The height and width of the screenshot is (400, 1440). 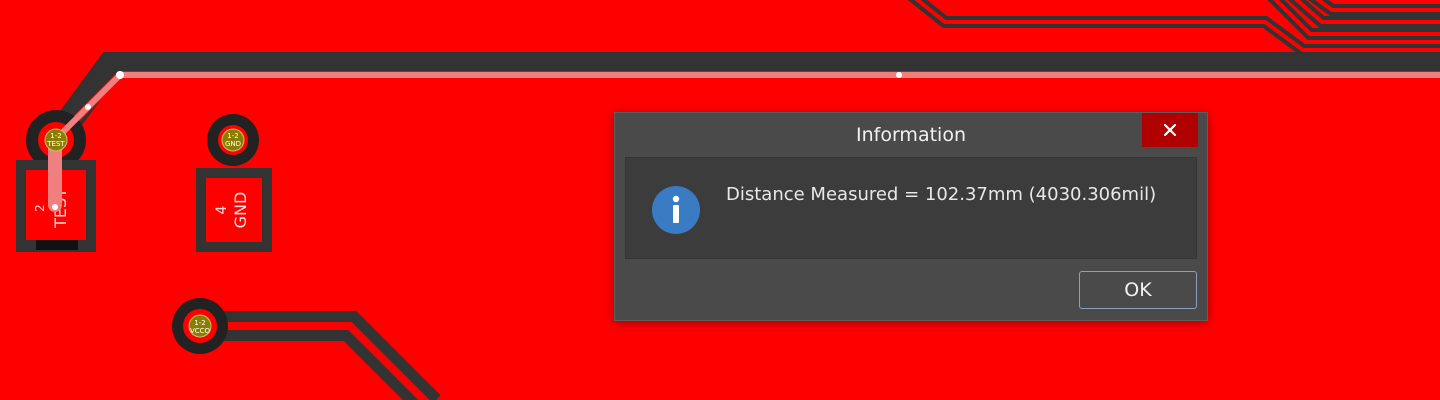 I want to click on close-icon, so click(x=1170, y=130).